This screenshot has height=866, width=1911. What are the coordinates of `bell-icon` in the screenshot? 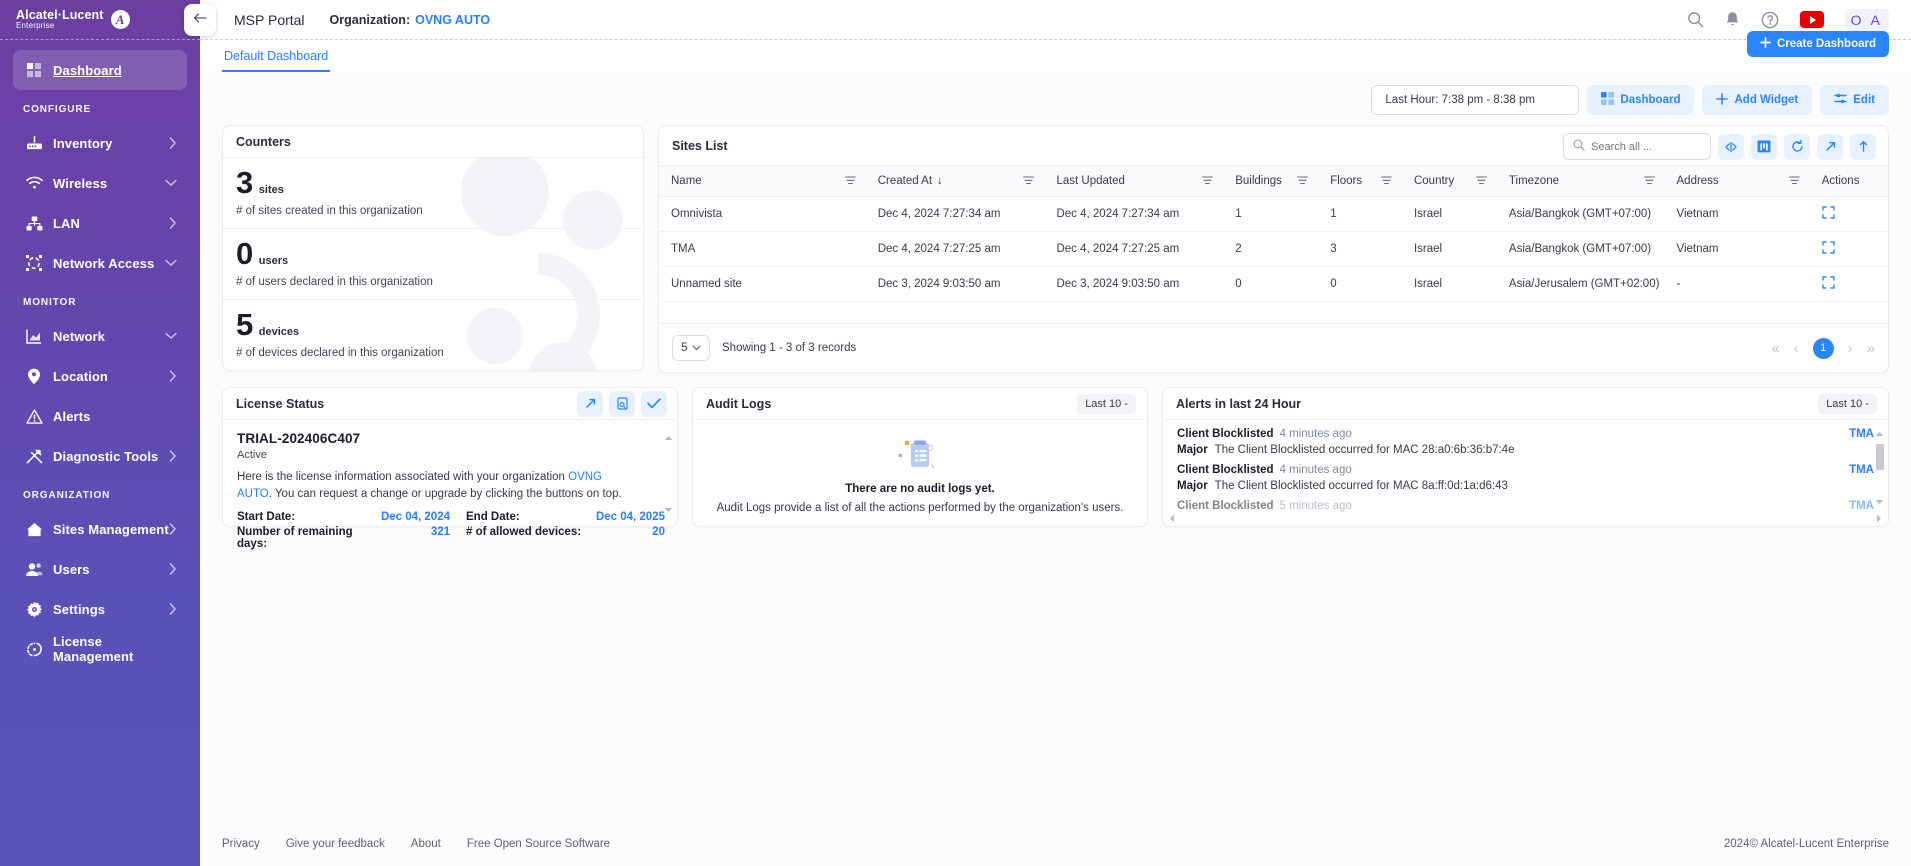 It's located at (1732, 19).